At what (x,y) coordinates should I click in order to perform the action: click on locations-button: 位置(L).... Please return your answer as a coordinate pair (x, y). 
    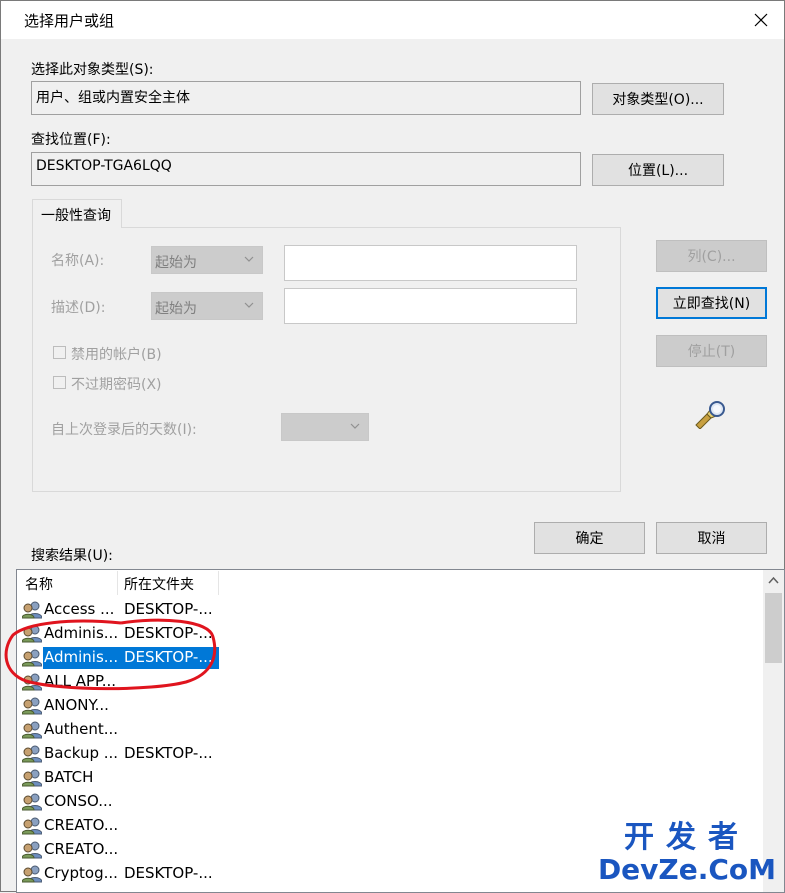
    Looking at the image, I should click on (658, 170).